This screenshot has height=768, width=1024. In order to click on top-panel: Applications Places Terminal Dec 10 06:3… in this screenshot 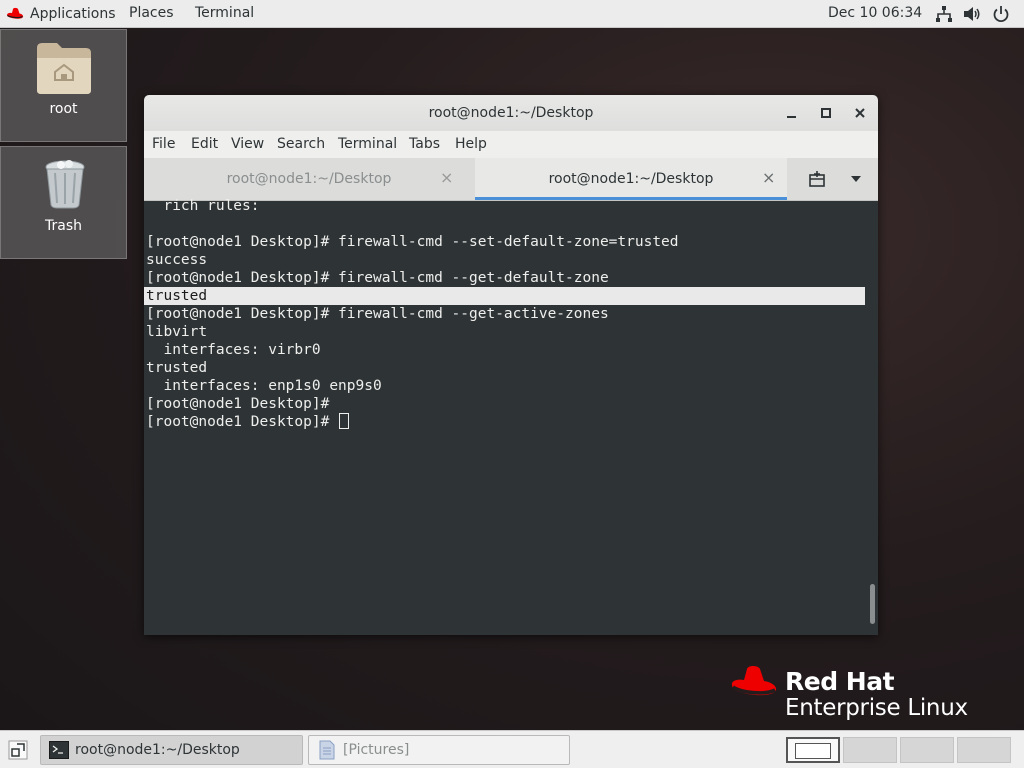, I will do `click(512, 14)`.